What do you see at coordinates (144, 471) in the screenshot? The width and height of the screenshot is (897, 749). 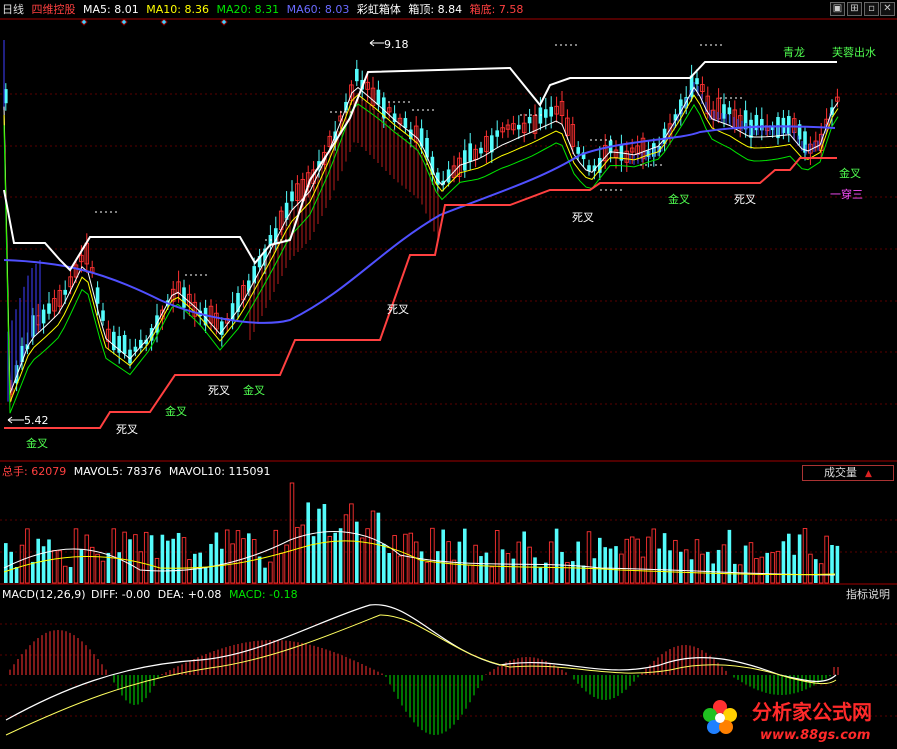 I see `mavol5-value: 78376` at bounding box center [144, 471].